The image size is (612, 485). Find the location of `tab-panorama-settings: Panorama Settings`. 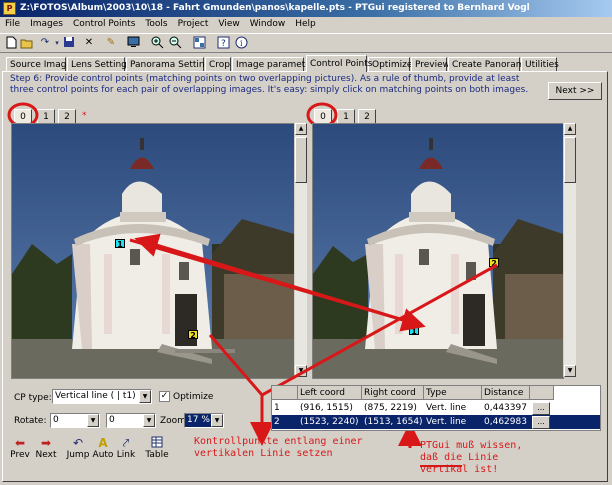

tab-panorama-settings: Panorama Settings is located at coordinates (170, 64).